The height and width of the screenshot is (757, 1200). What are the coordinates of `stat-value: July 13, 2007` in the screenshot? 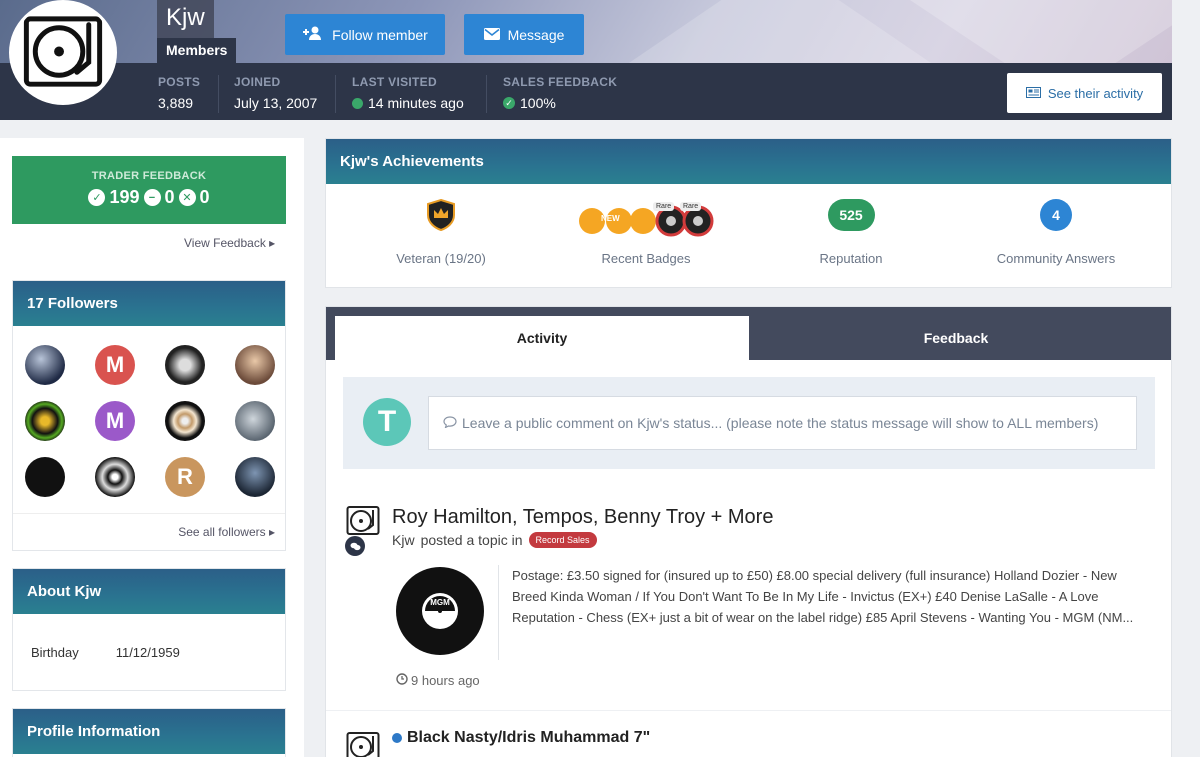 It's located at (276, 103).